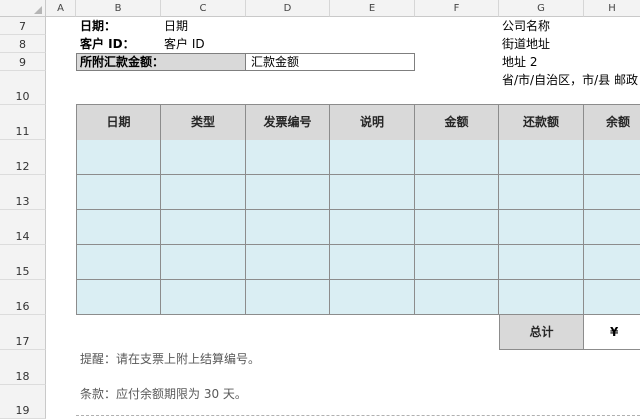 The image size is (640, 419). What do you see at coordinates (526, 26) in the screenshot?
I see `company-name: 公司名称` at bounding box center [526, 26].